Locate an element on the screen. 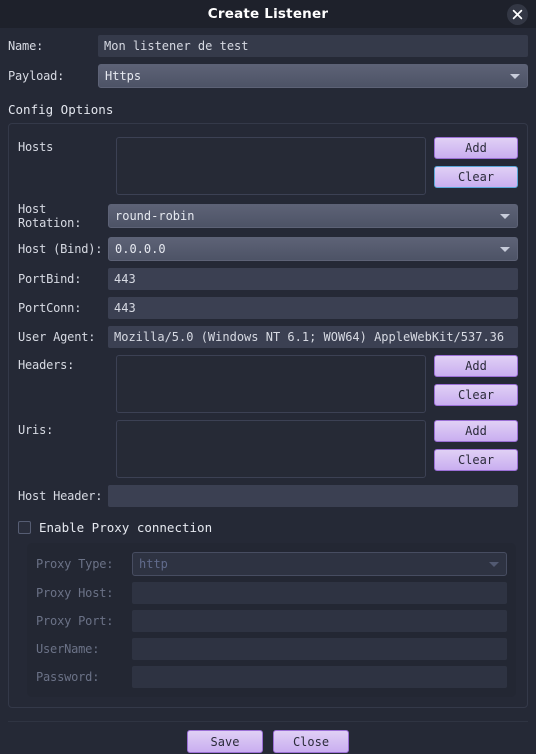  host-bind-label: Host (Bind): is located at coordinates (60, 249).